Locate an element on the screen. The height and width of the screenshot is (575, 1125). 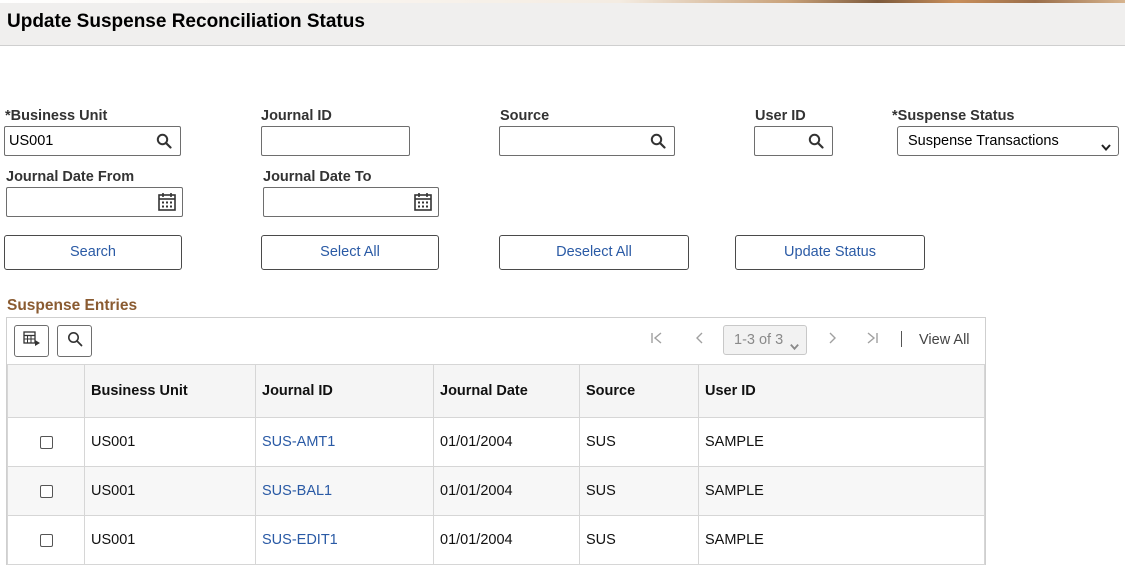
journal-date-to-field is located at coordinates (351, 202).